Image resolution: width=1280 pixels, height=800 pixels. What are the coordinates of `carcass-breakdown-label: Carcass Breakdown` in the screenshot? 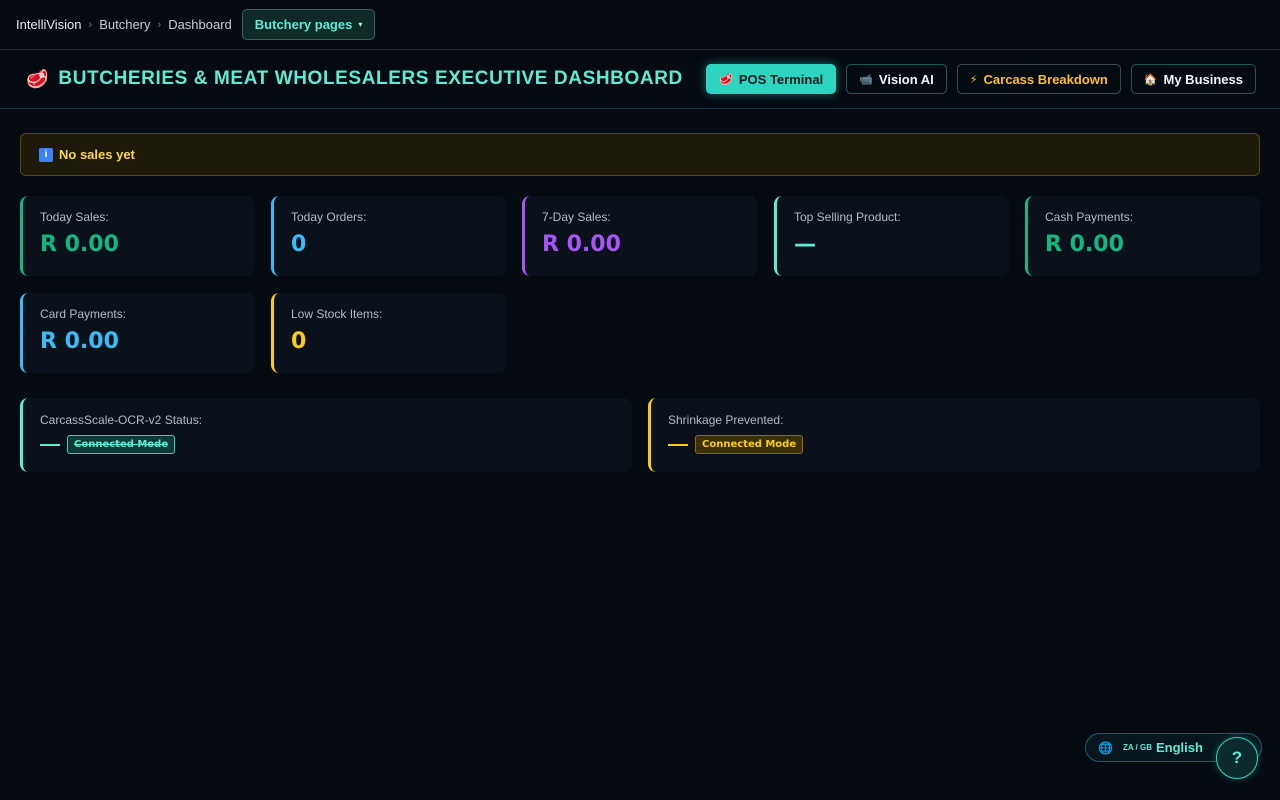 It's located at (1045, 79).